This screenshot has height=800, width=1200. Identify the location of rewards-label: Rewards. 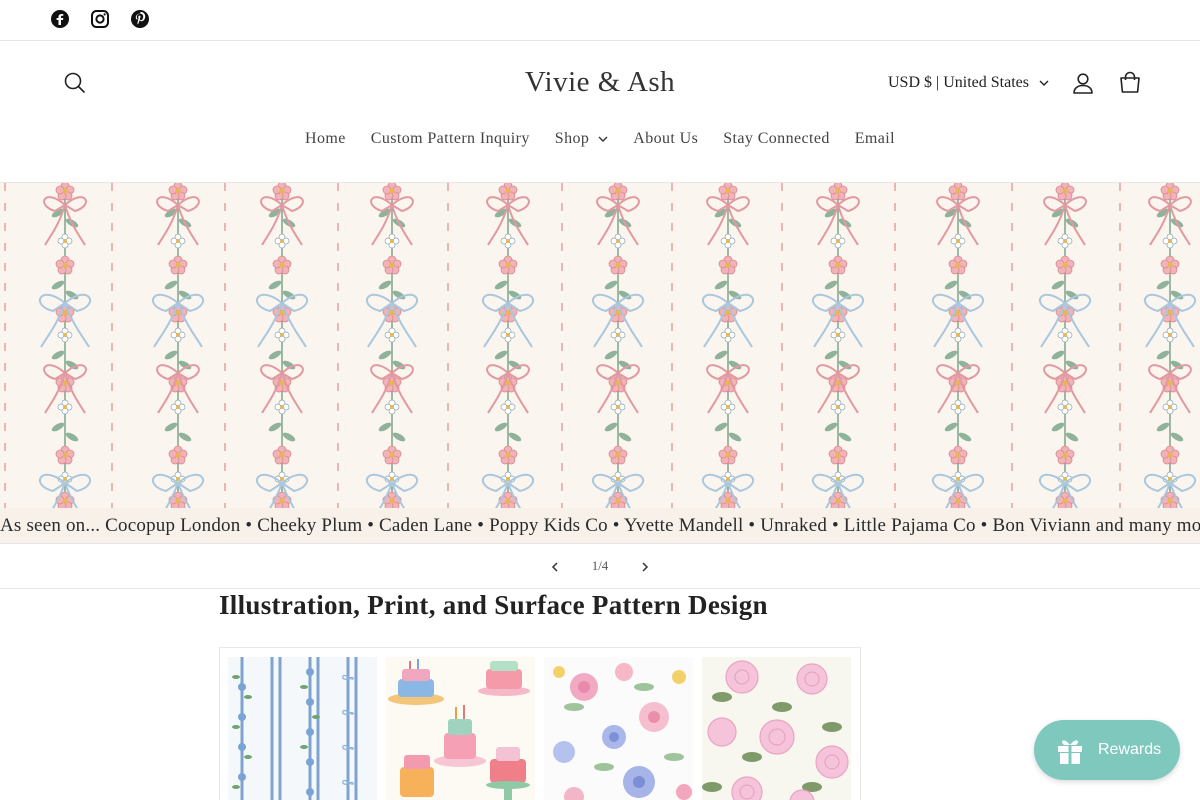
(1130, 749).